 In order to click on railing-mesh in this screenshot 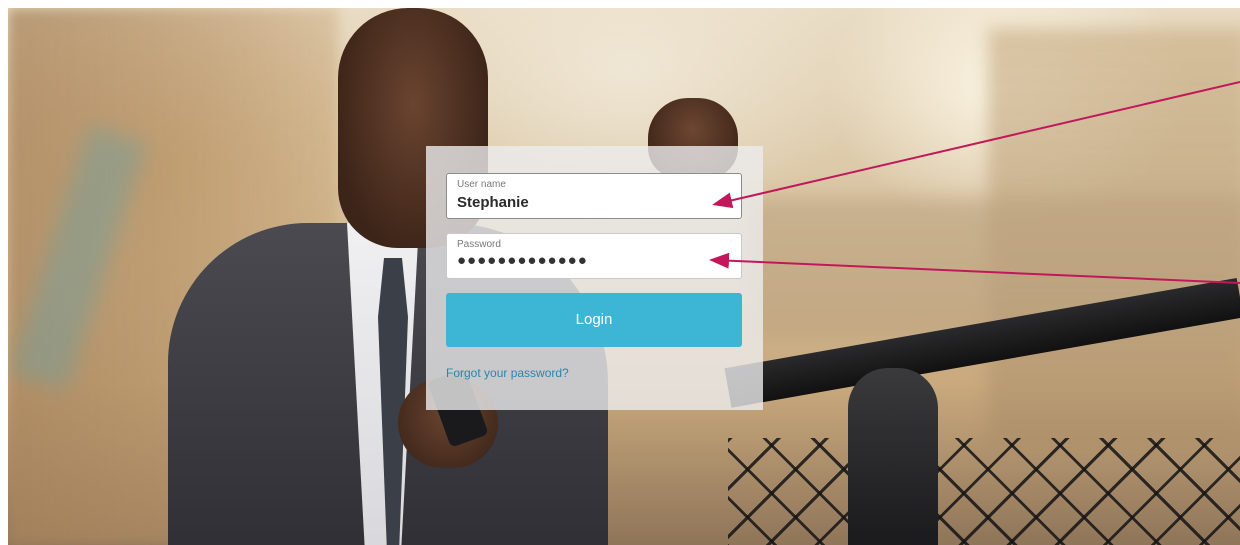, I will do `click(984, 491)`.